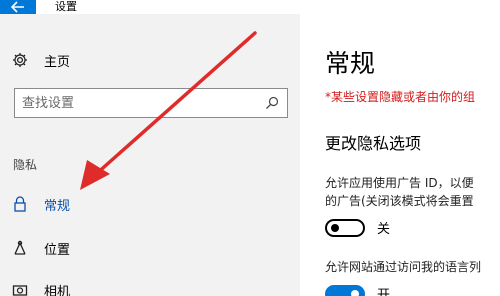 This screenshot has height=296, width=500. What do you see at coordinates (384, 292) in the screenshot?
I see `toggle-state-label: 开` at bounding box center [384, 292].